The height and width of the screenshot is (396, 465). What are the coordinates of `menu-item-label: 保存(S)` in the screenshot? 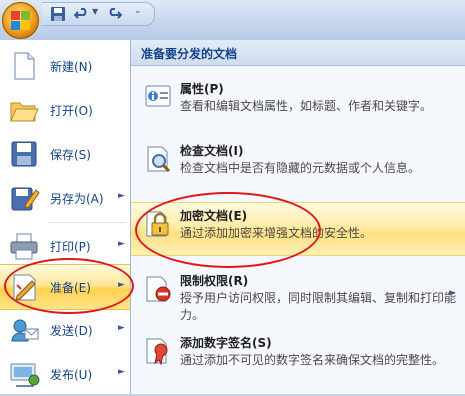 It's located at (70, 155).